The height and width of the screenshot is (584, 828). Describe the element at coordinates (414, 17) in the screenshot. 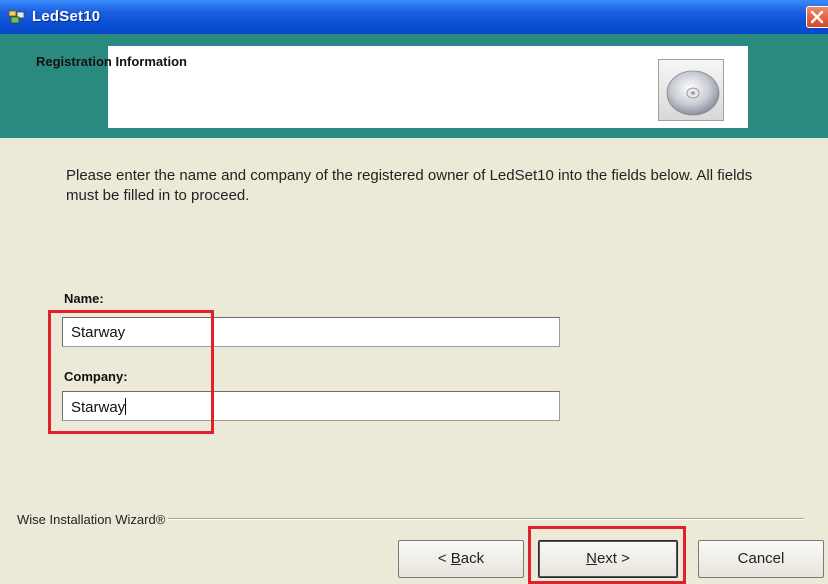

I see `window-titlebar: LedSet10` at that location.